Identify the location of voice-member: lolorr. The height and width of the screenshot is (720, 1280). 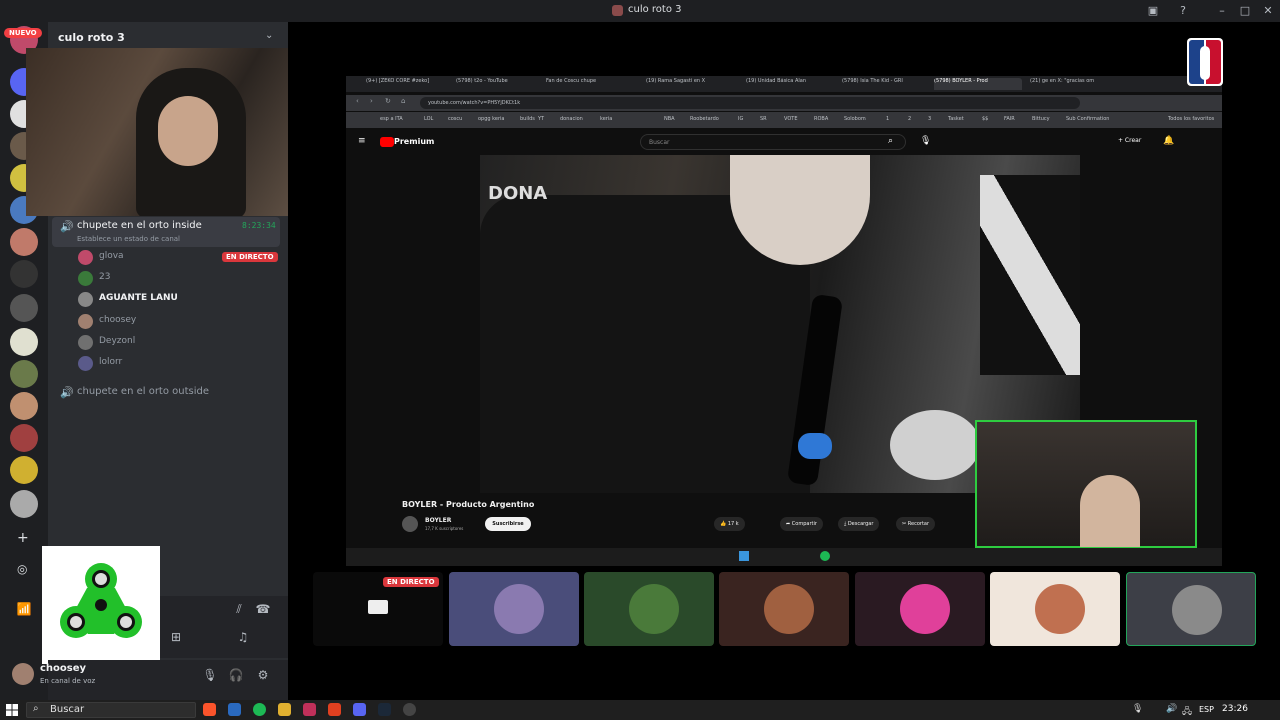
(178, 364).